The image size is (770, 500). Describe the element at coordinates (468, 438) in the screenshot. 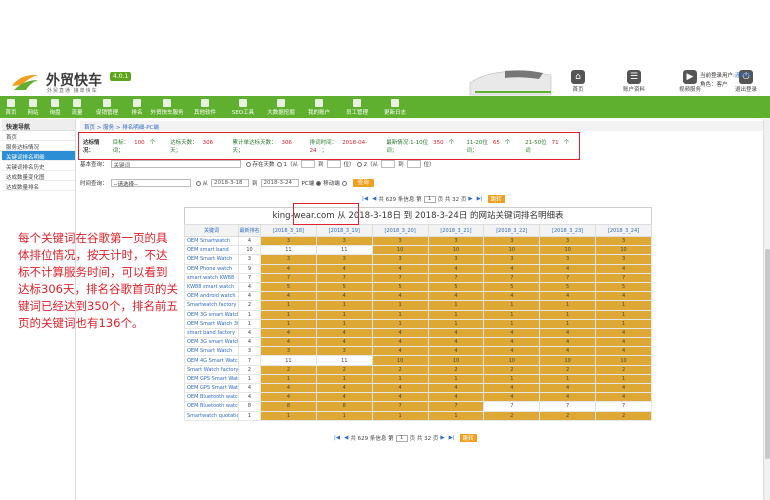

I see `go-button-bottom: 跳转` at that location.